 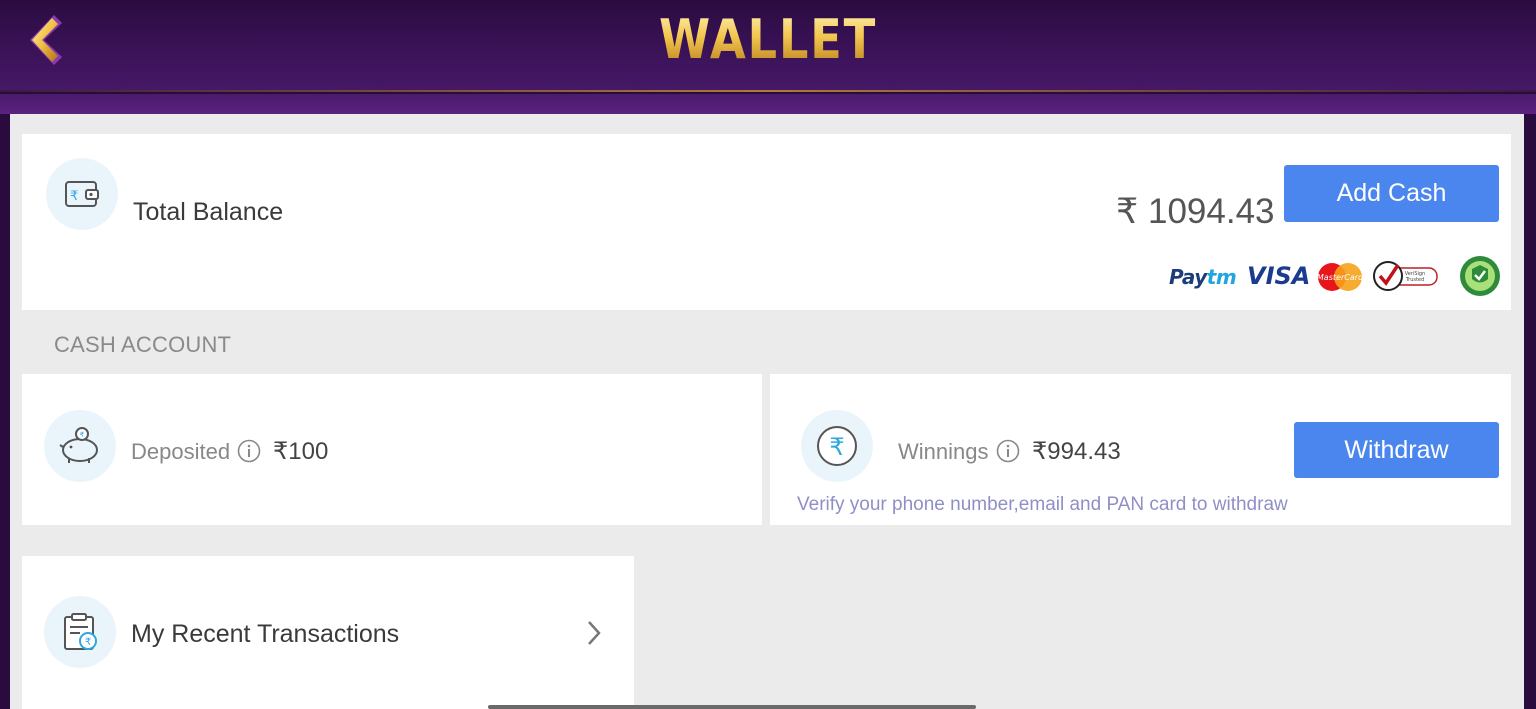 I want to click on add-cash-button: Add Cash, so click(x=1391, y=193).